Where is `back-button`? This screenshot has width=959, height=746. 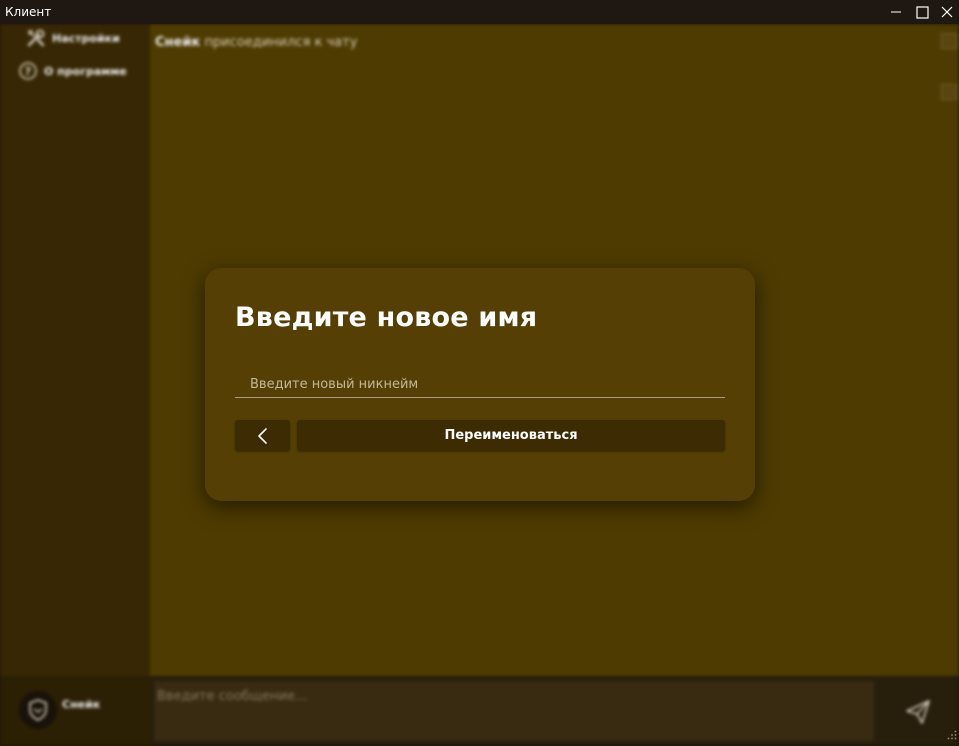
back-button is located at coordinates (262, 435).